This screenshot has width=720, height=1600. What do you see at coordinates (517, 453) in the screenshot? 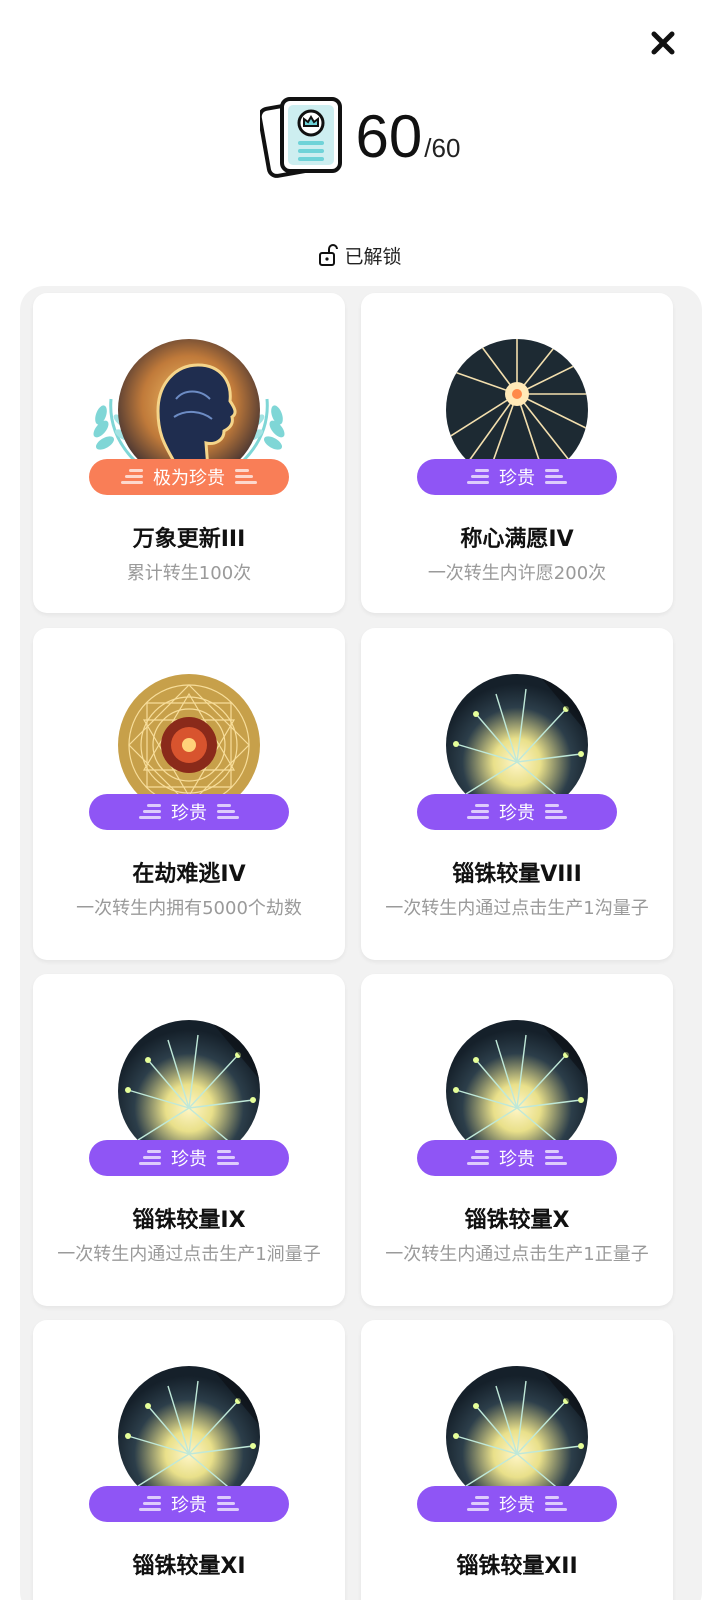
I see `achievement-card: 珍贵 称心满愿IV 一次转生内许愿200次` at bounding box center [517, 453].